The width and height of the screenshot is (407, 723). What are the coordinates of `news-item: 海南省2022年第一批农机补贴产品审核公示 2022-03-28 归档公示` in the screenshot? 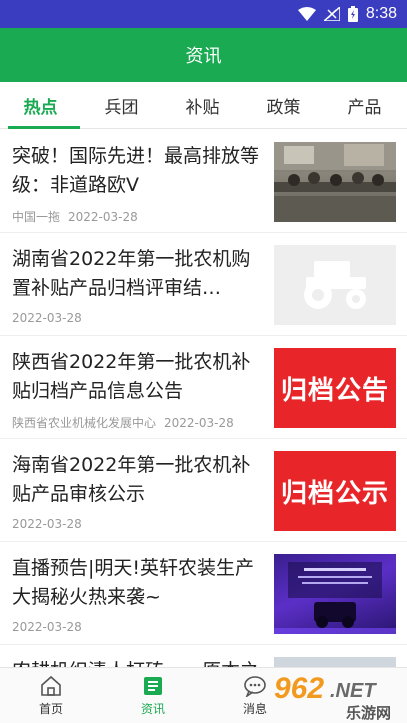 It's located at (203, 490).